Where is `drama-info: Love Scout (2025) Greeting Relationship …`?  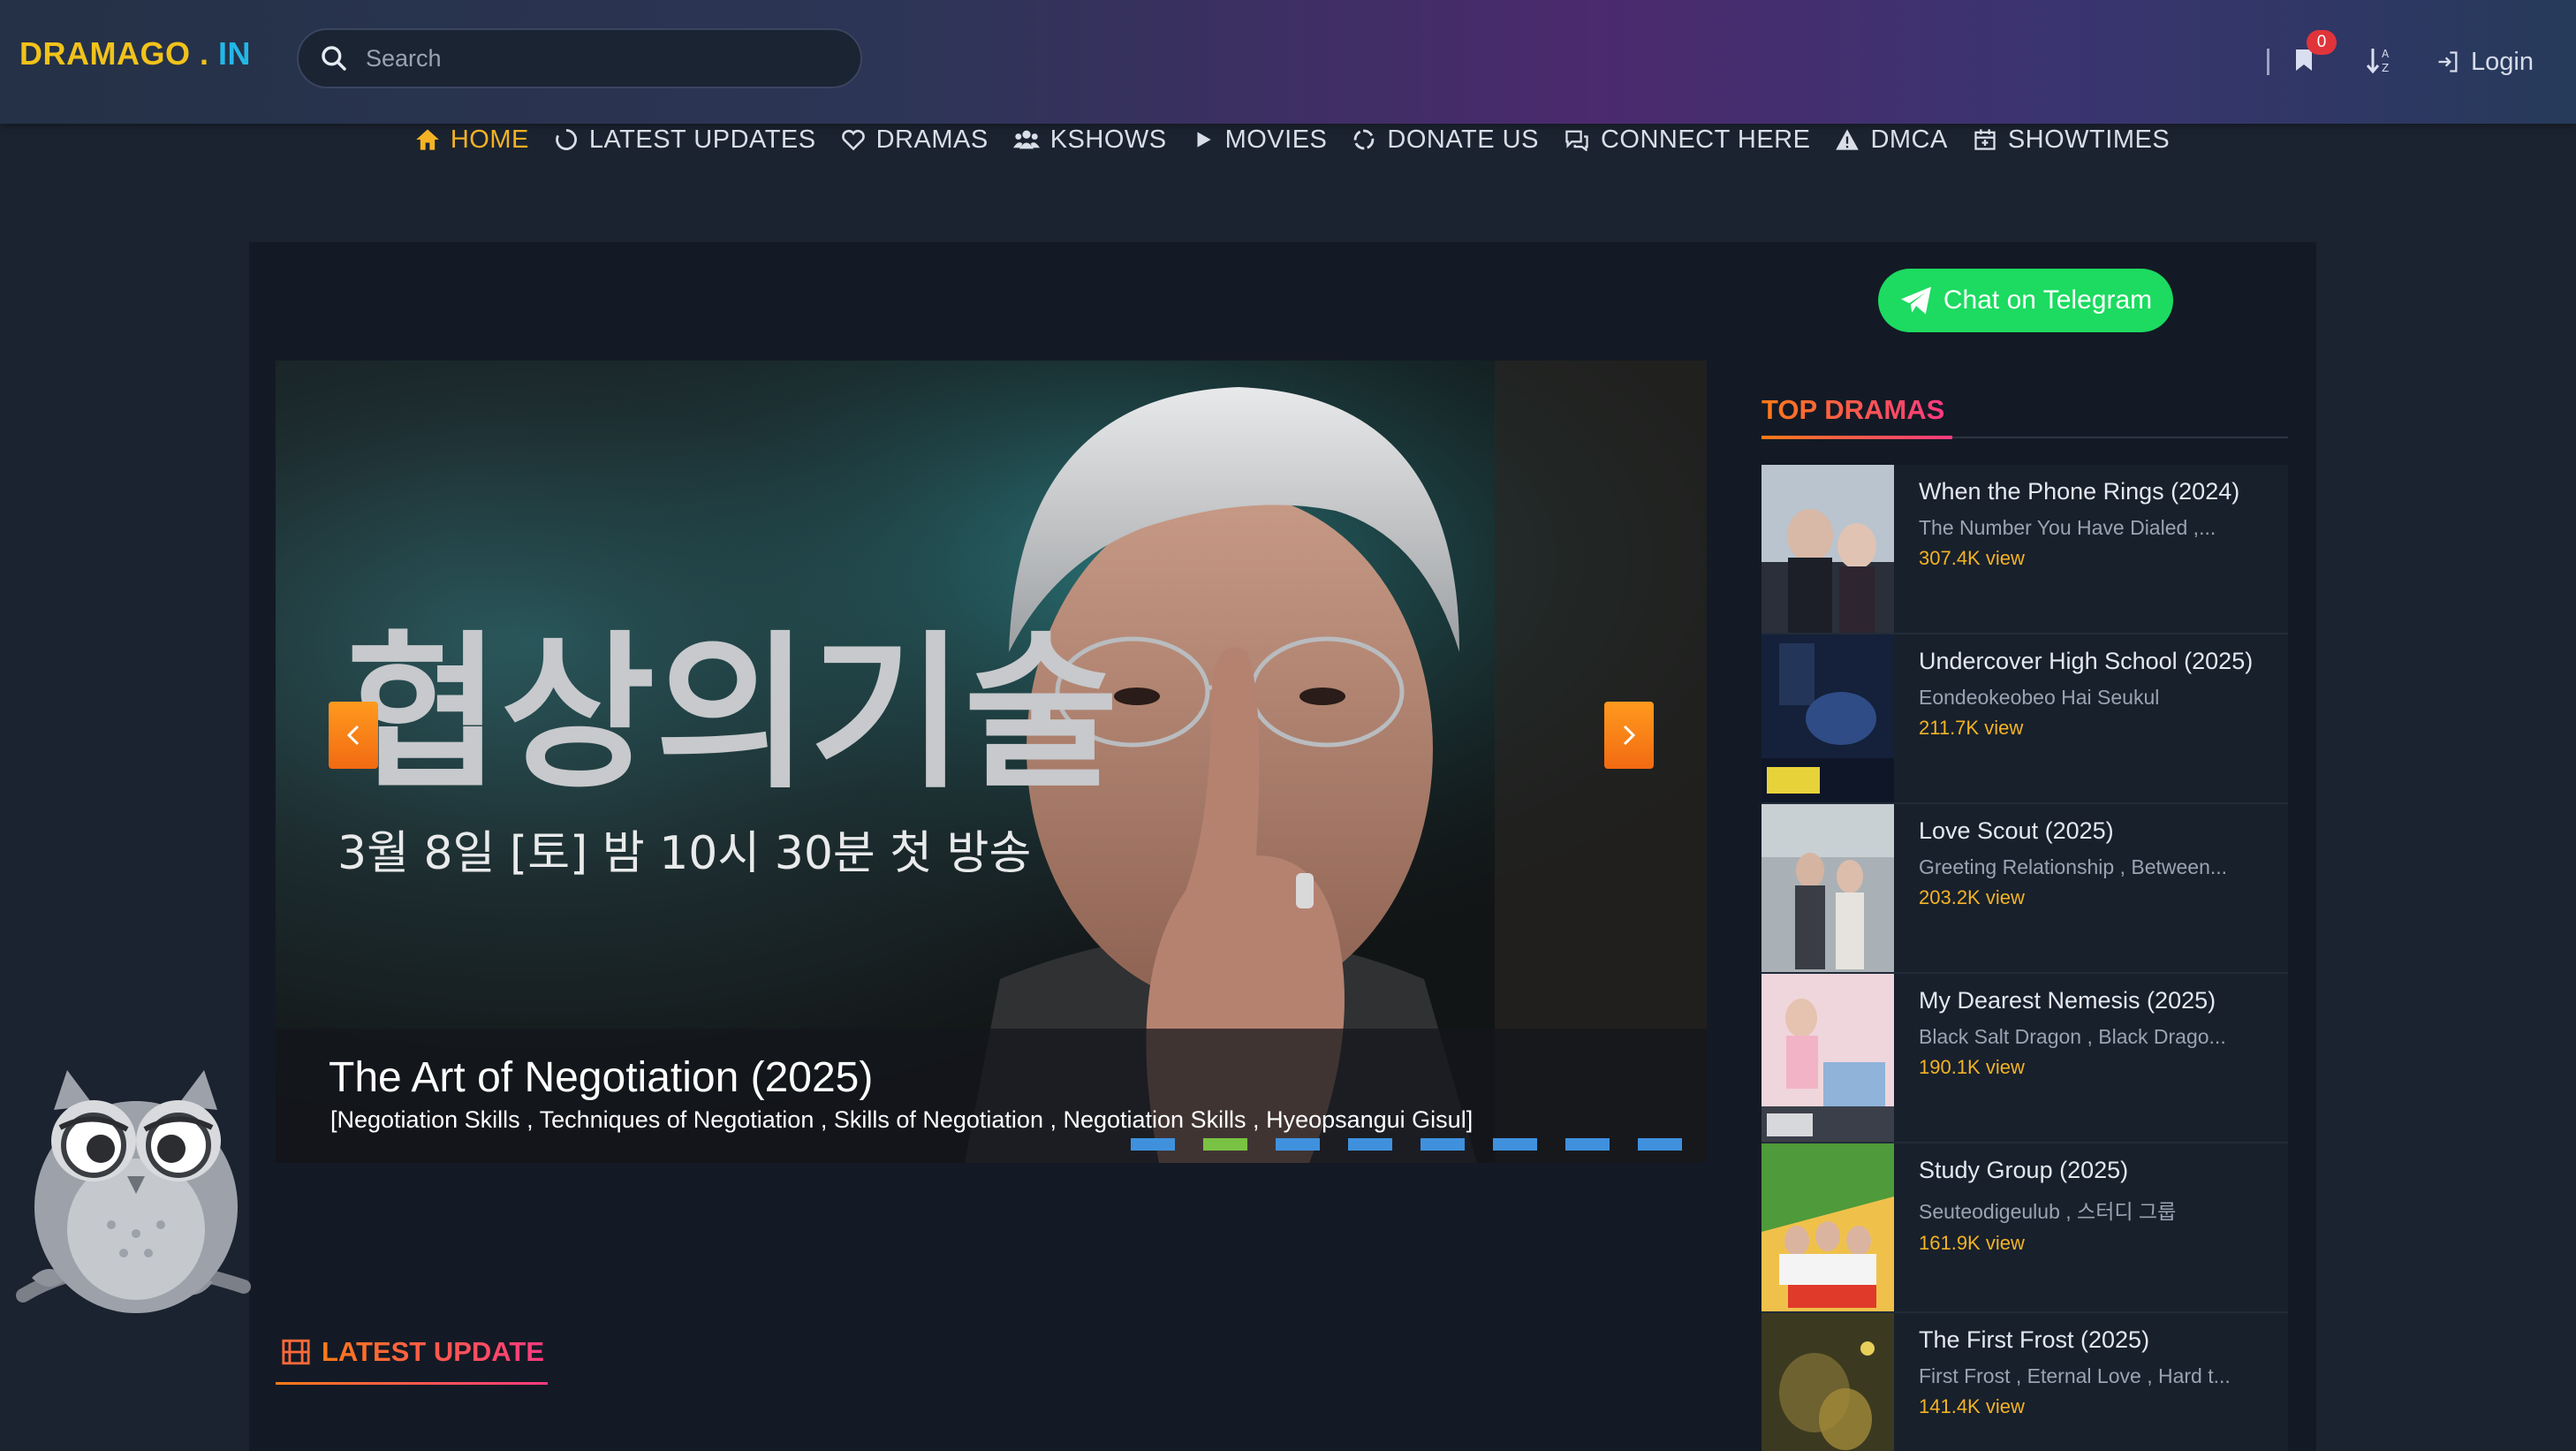 drama-info: Love Scout (2025) Greeting Relationship … is located at coordinates (2096, 861).